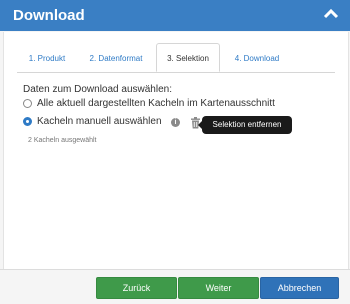  I want to click on cancel-button: Abbrechen, so click(299, 288).